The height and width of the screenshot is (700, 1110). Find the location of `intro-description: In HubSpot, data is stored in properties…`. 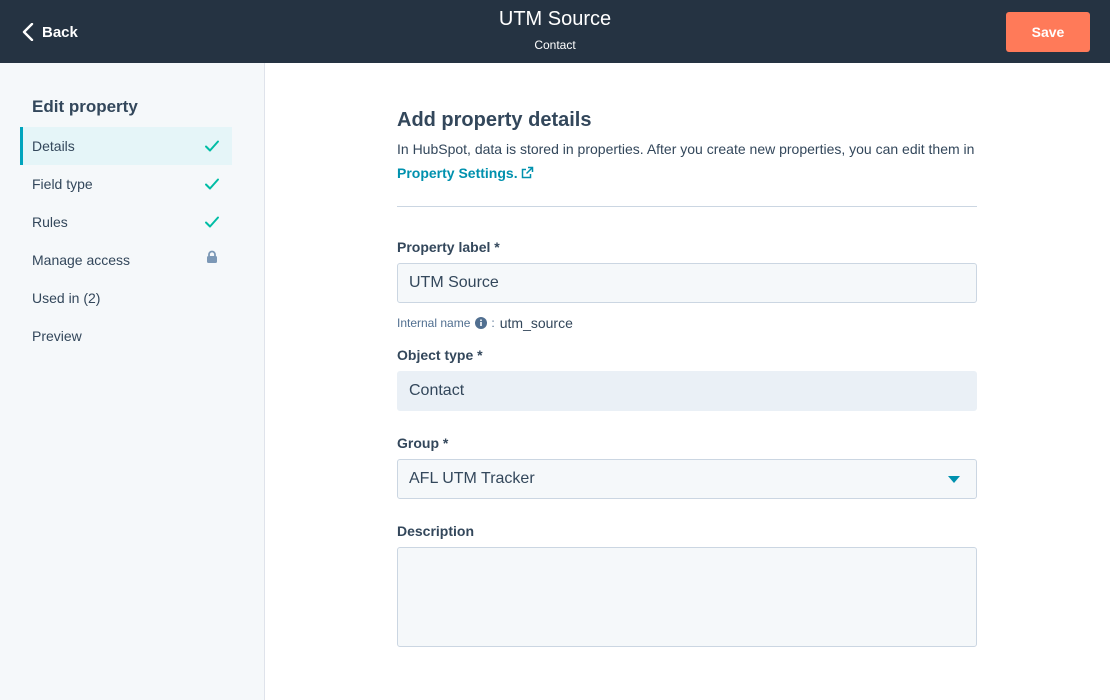

intro-description: In HubSpot, data is stored in properties… is located at coordinates (686, 149).